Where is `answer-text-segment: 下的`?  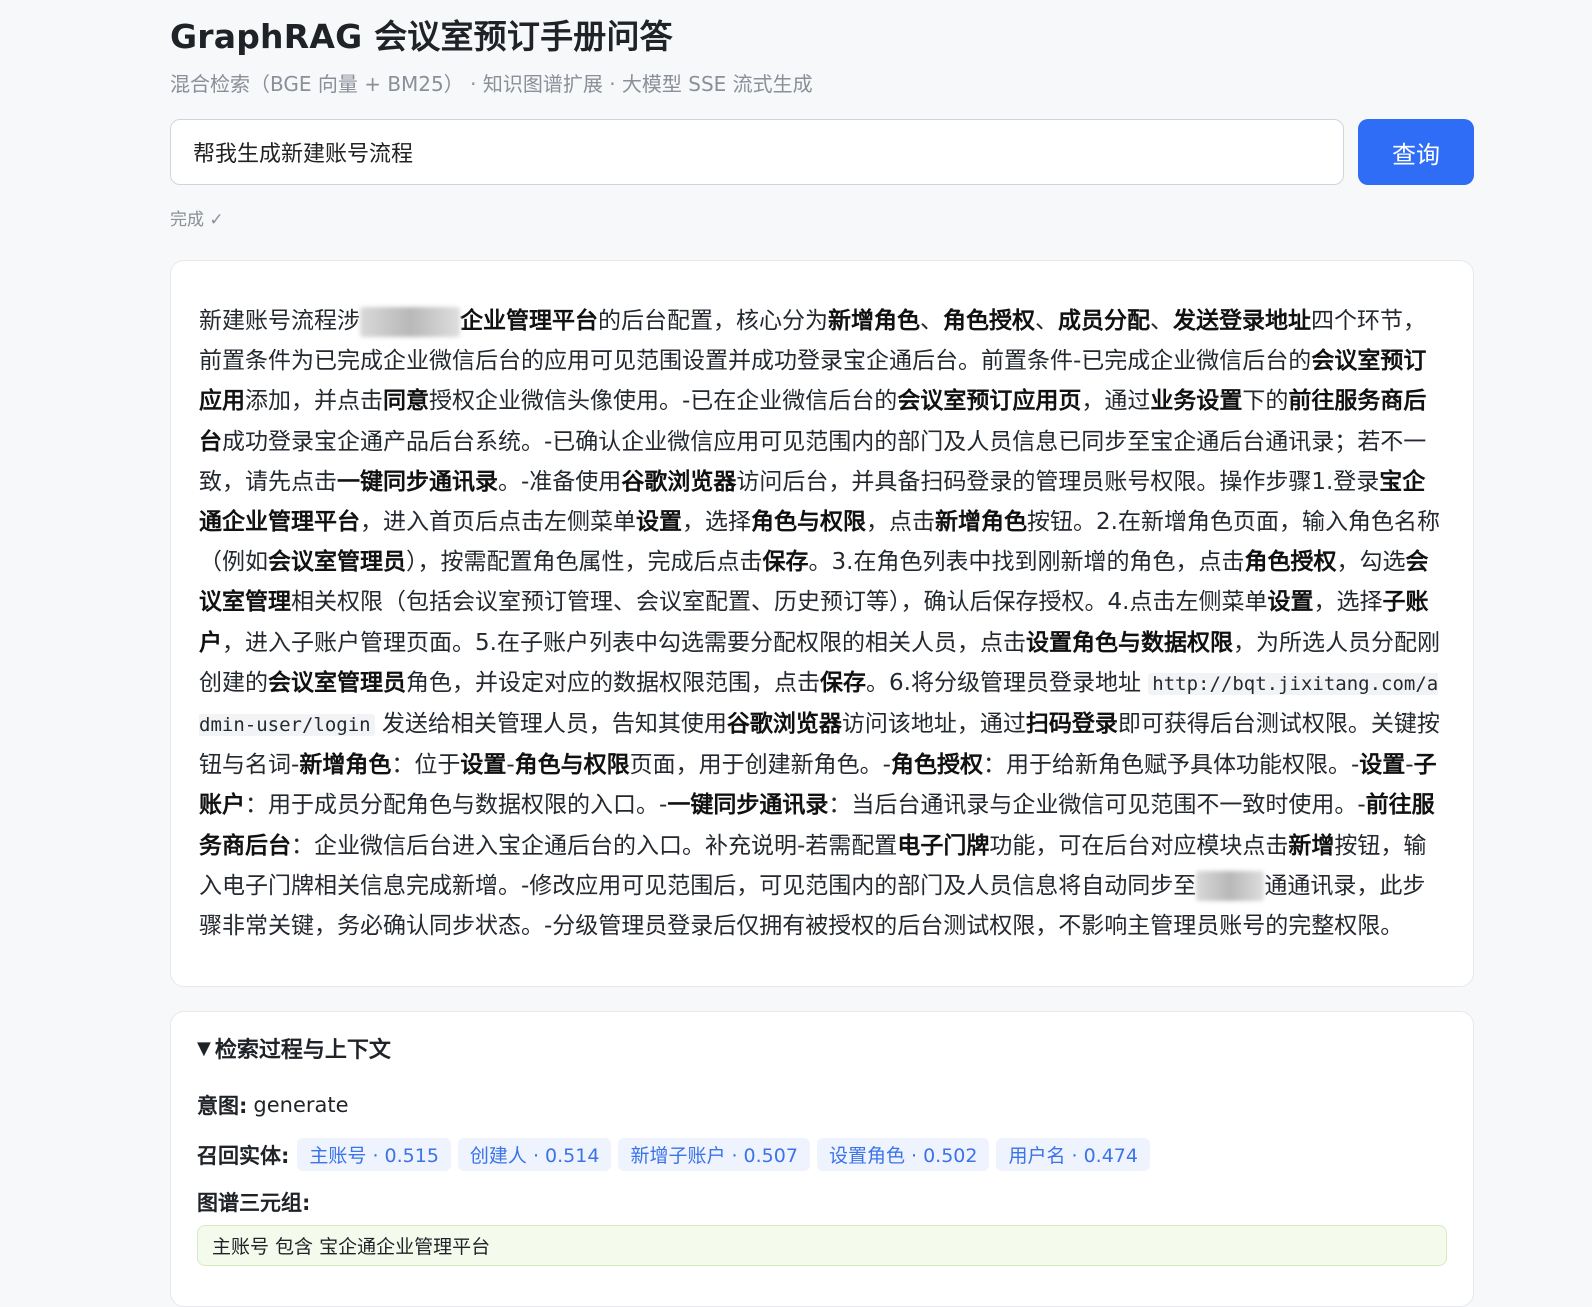 answer-text-segment: 下的 is located at coordinates (1265, 401).